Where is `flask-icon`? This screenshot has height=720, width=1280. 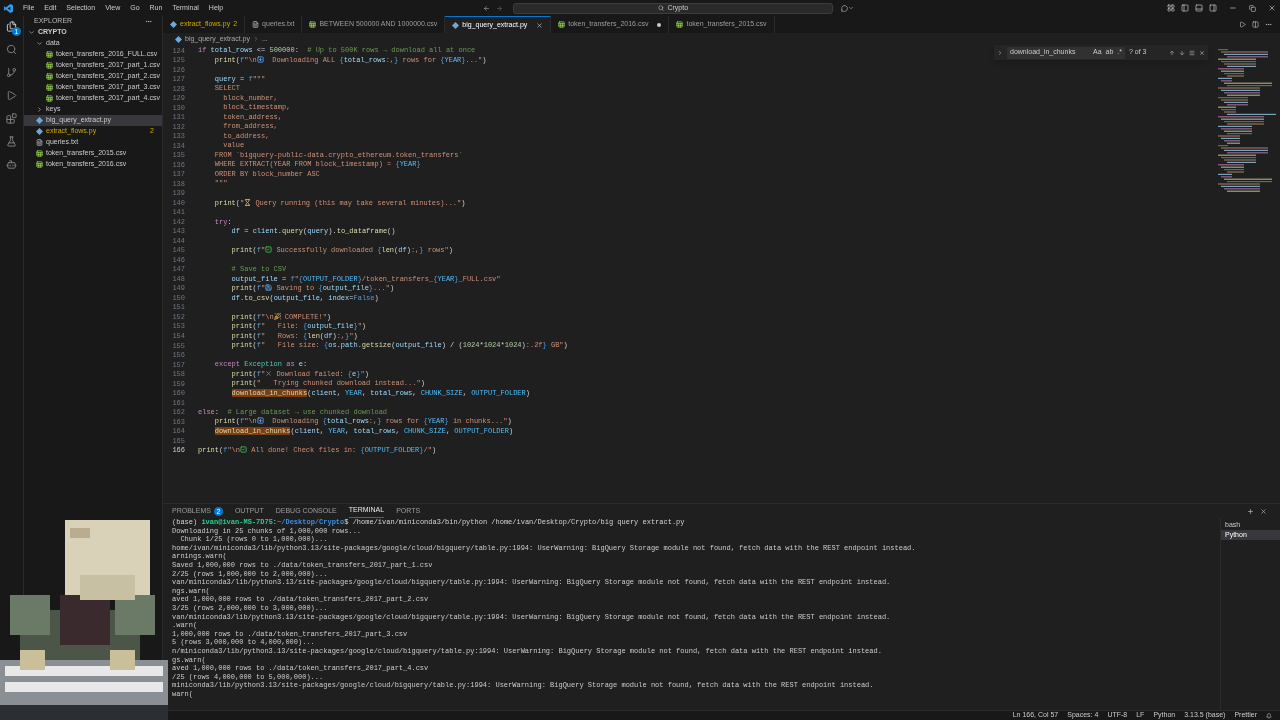 flask-icon is located at coordinates (11, 141).